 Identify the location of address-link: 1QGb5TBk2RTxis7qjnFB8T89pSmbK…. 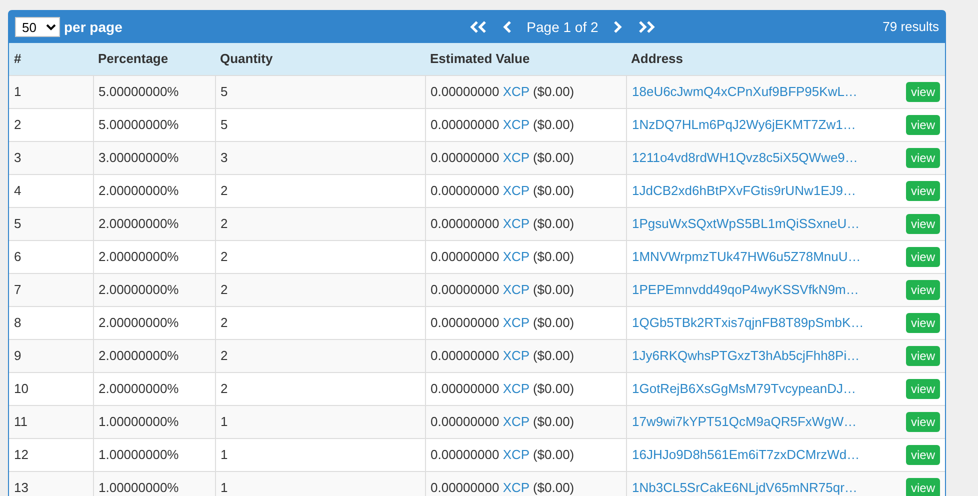
(748, 323).